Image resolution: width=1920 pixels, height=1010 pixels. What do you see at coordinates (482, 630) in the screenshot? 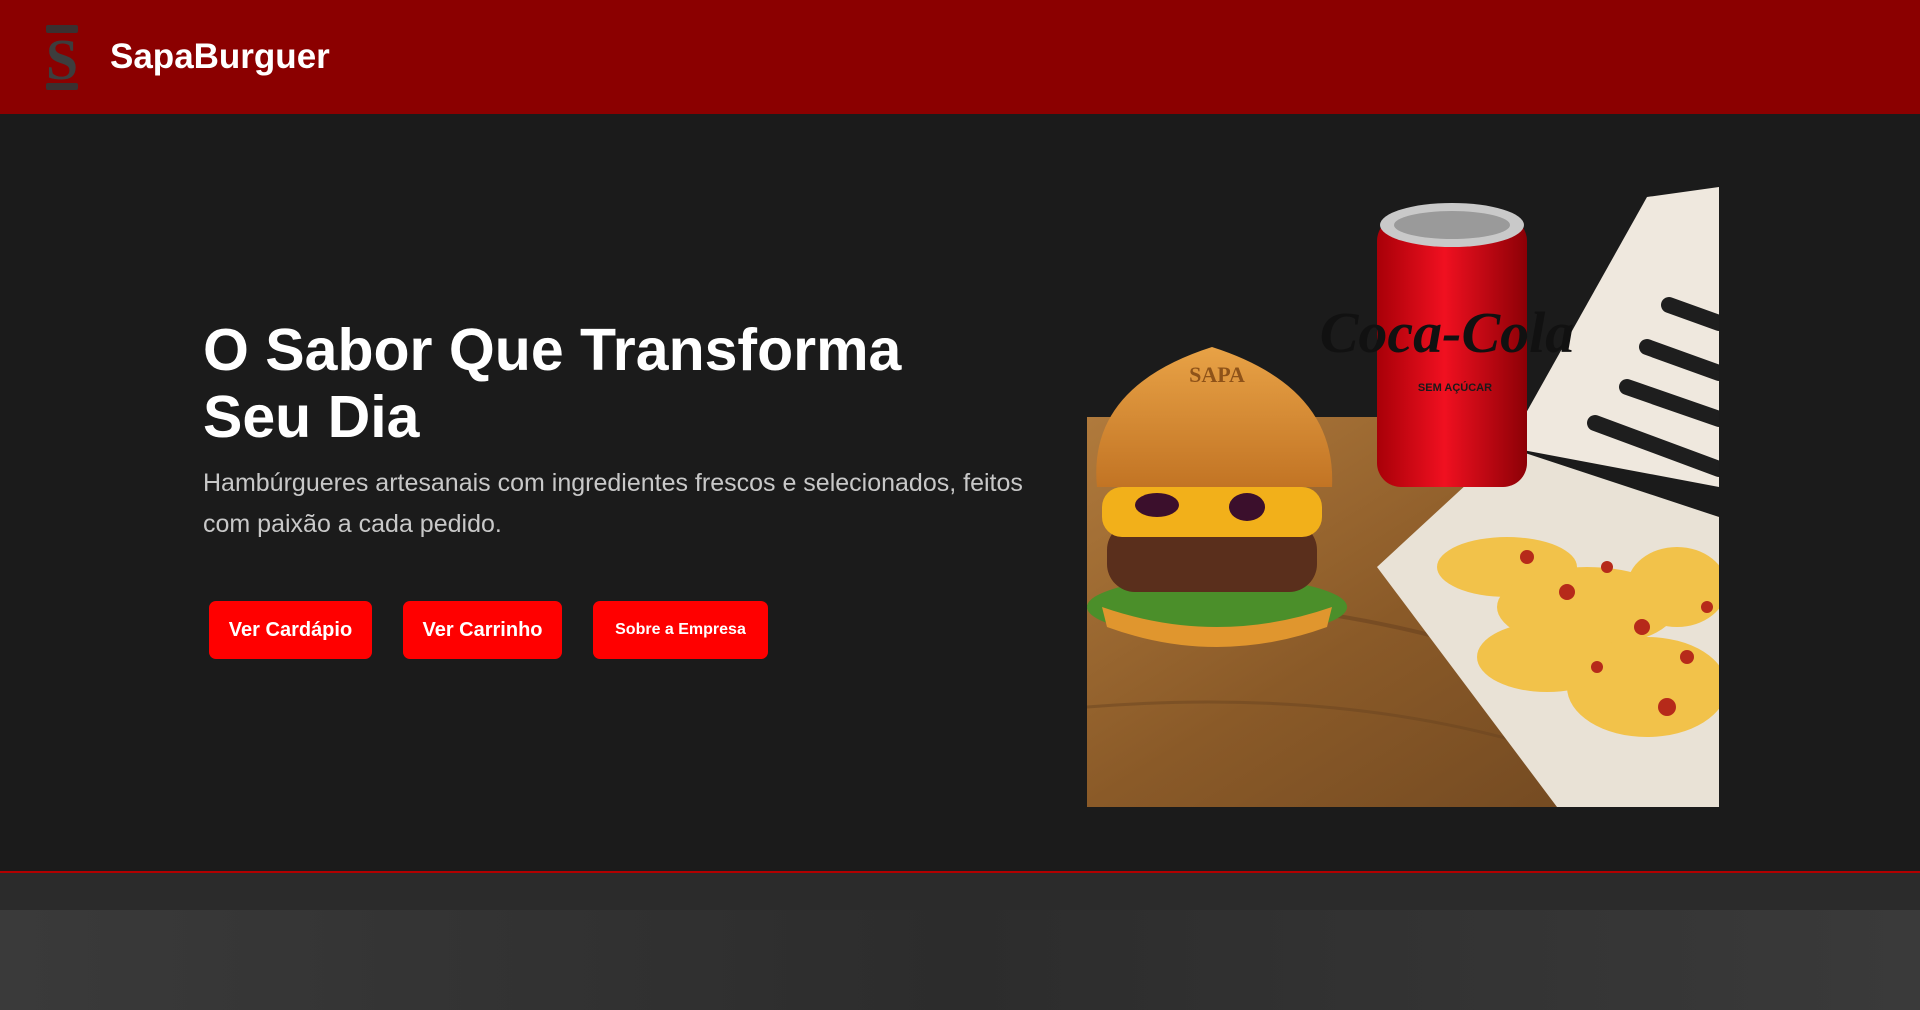
I see `view-cart-button: Ver Carrinho` at bounding box center [482, 630].